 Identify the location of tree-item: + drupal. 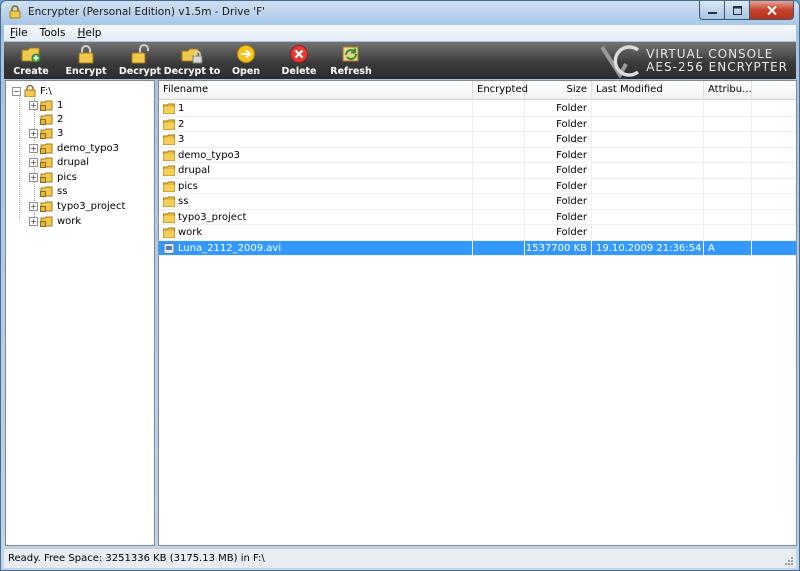
(59, 162).